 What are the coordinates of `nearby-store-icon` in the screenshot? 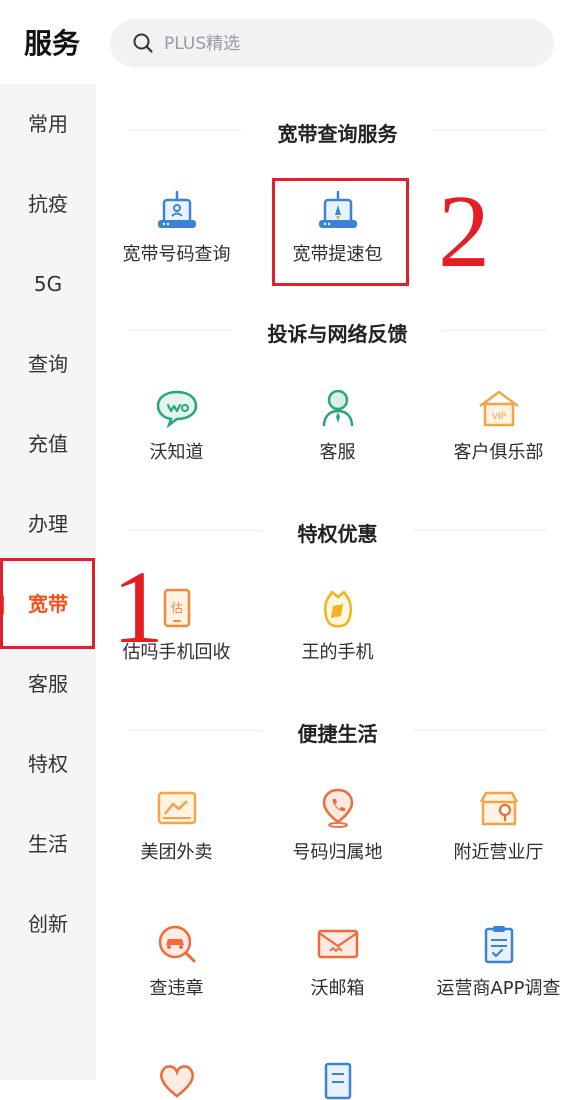 It's located at (498, 808).